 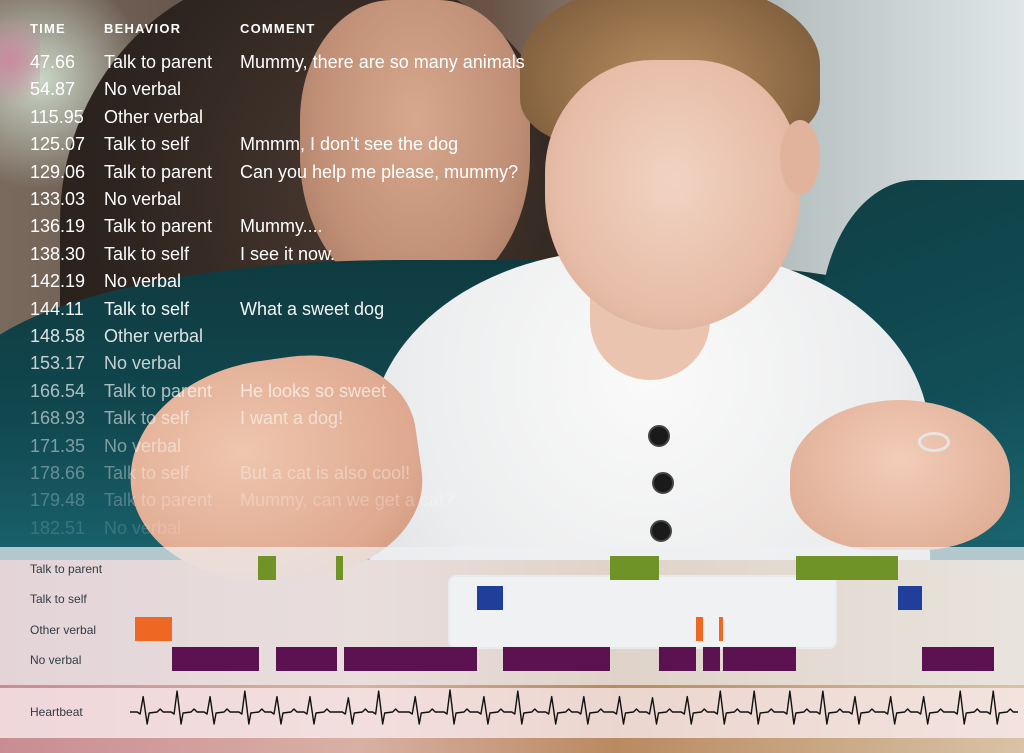 I want to click on log-time: 171.35, so click(x=58, y=445).